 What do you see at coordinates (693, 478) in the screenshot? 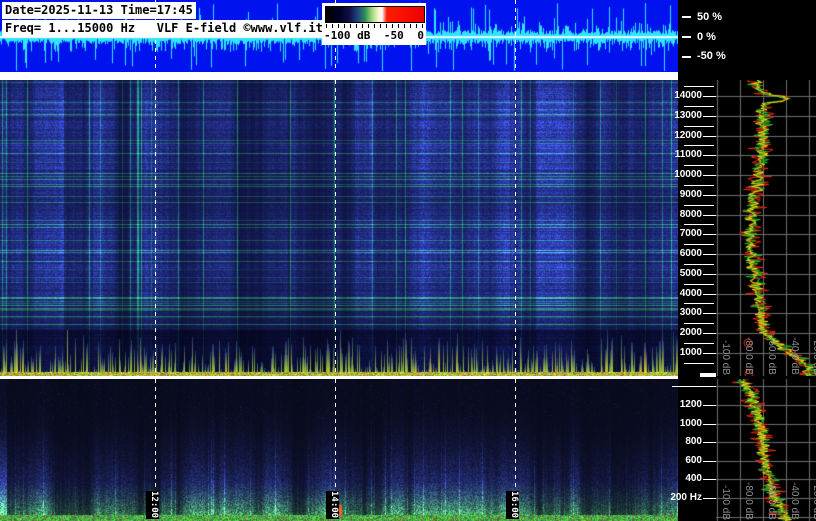
I see `freq-tick-label: 400` at bounding box center [693, 478].